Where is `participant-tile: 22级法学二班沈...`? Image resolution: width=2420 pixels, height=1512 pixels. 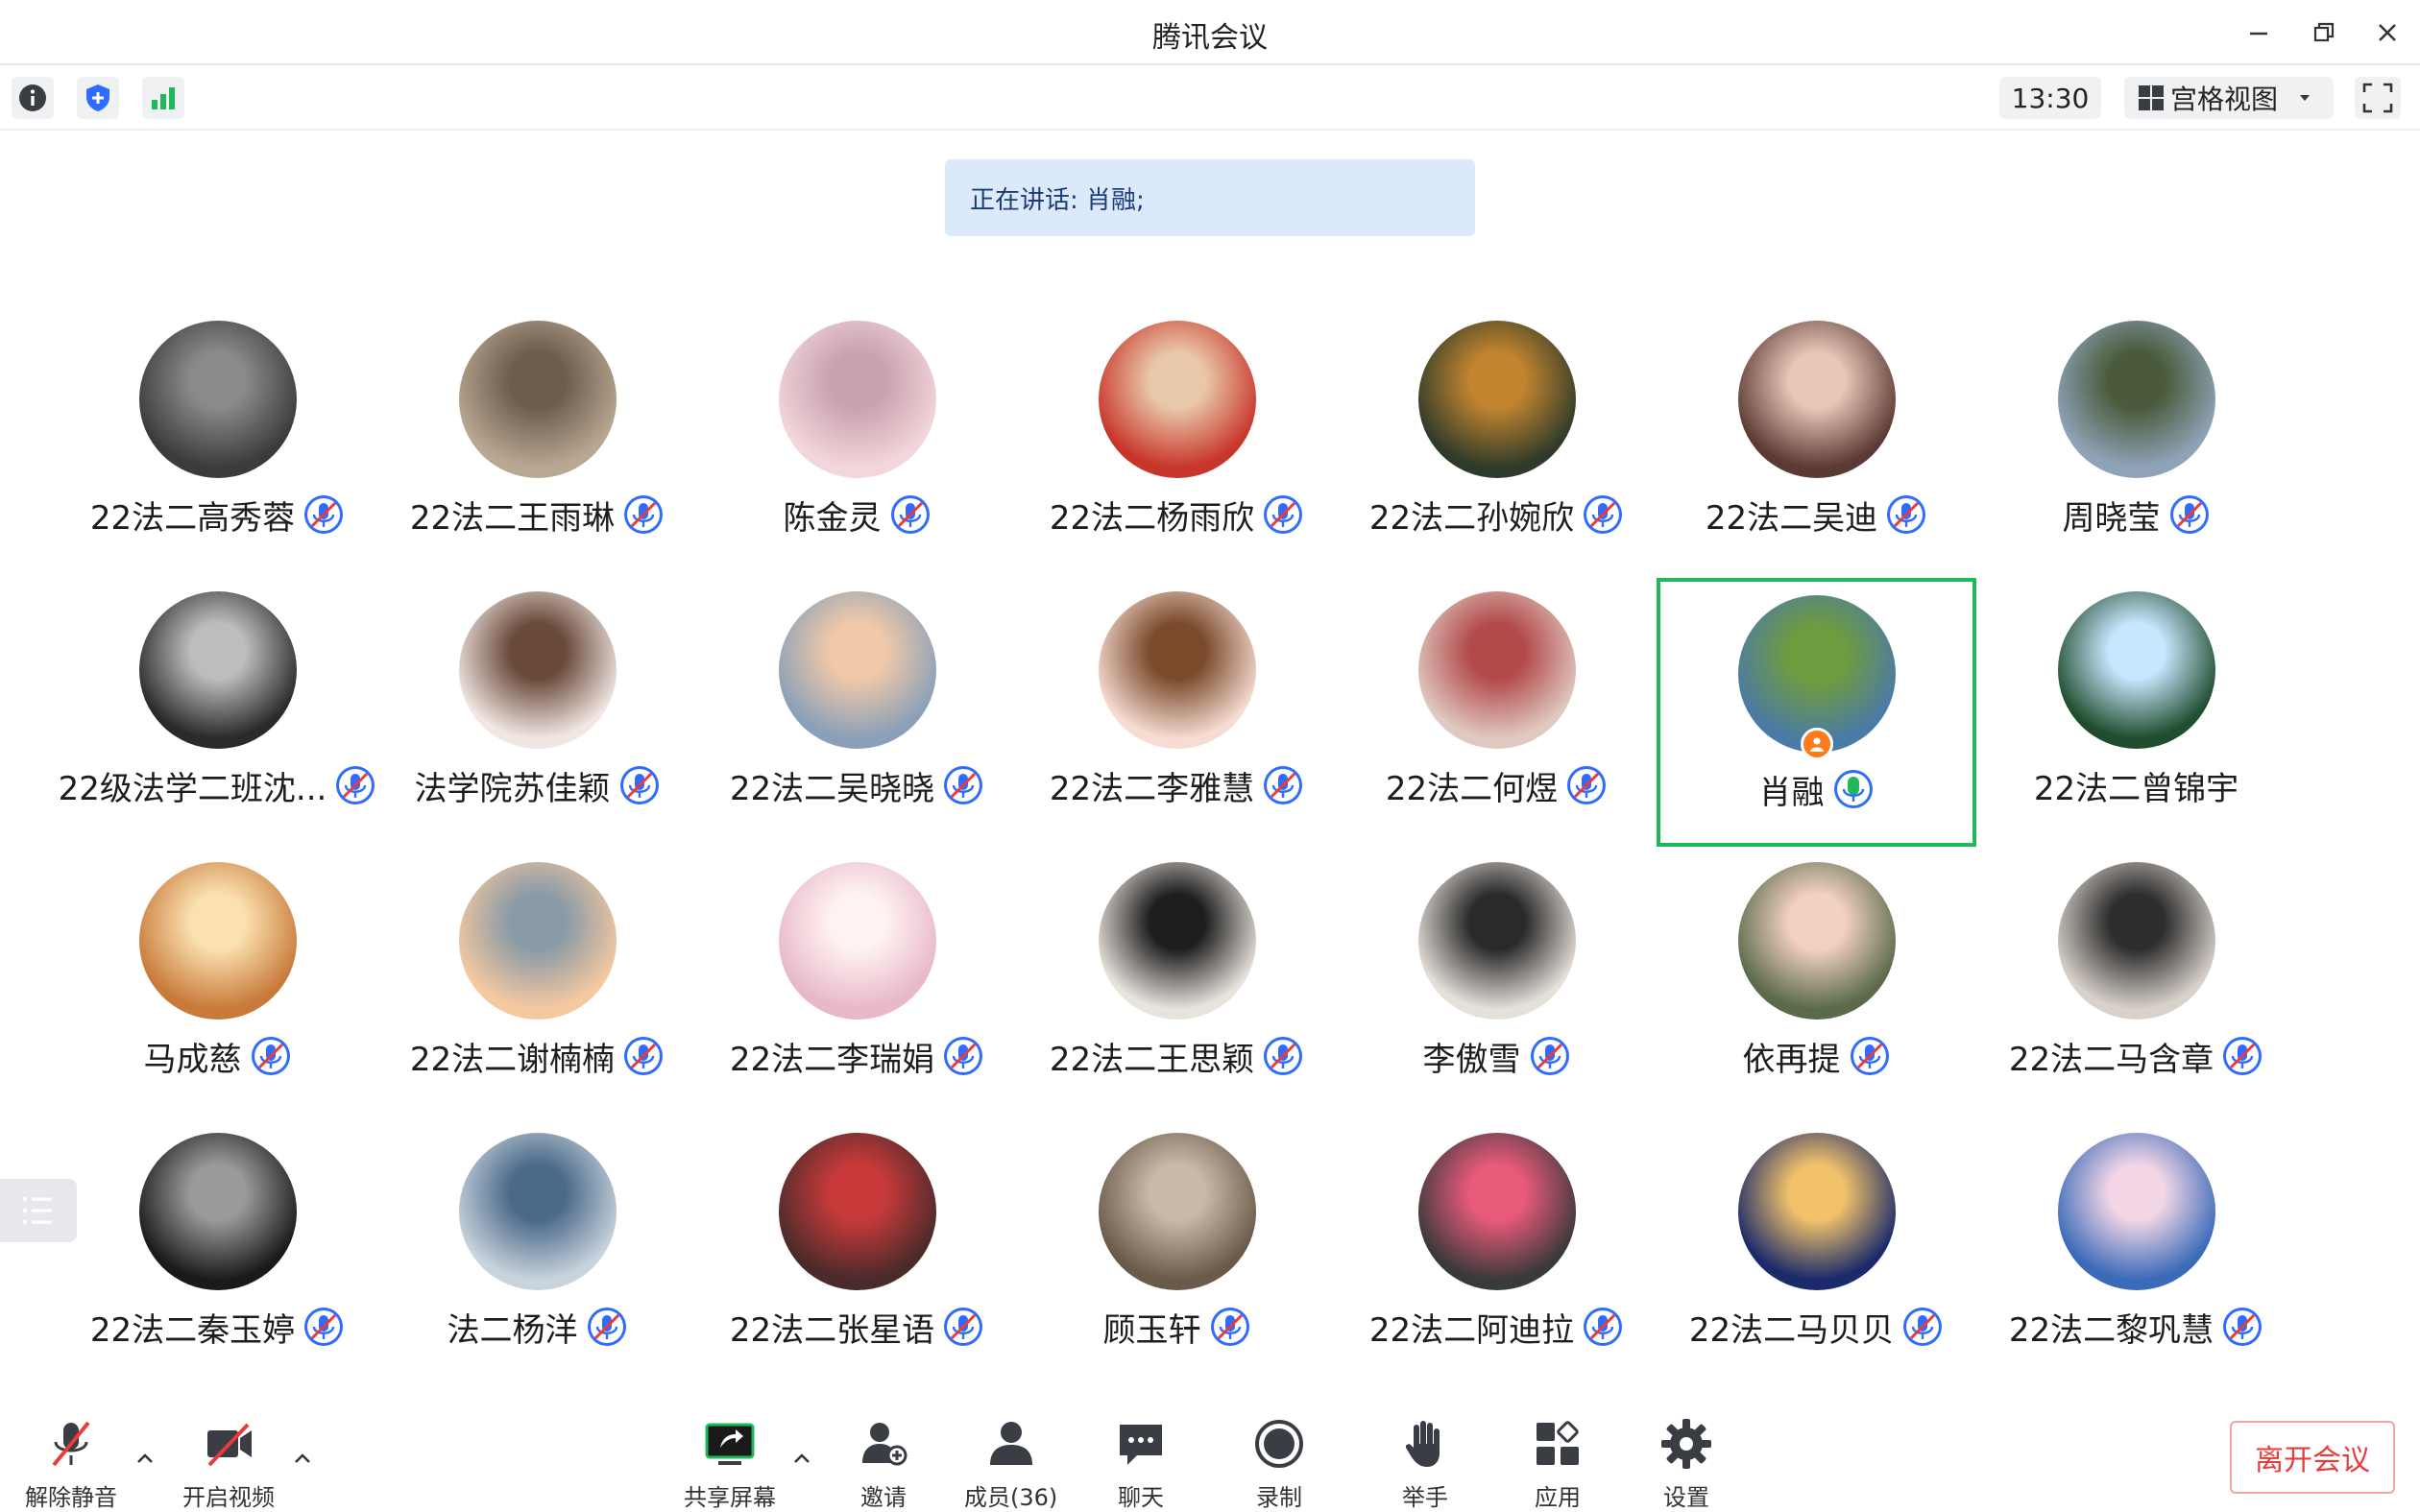
participant-tile: 22级法学二班沈... is located at coordinates (218, 712).